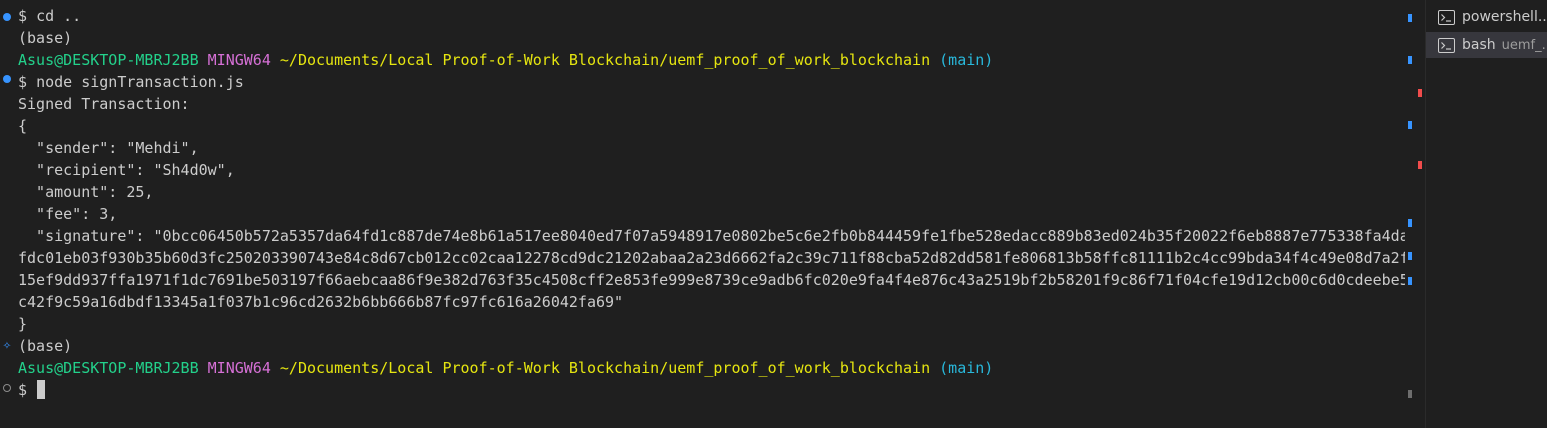  Describe the element at coordinates (59, 16) in the screenshot. I see `command-text: cd ..` at that location.